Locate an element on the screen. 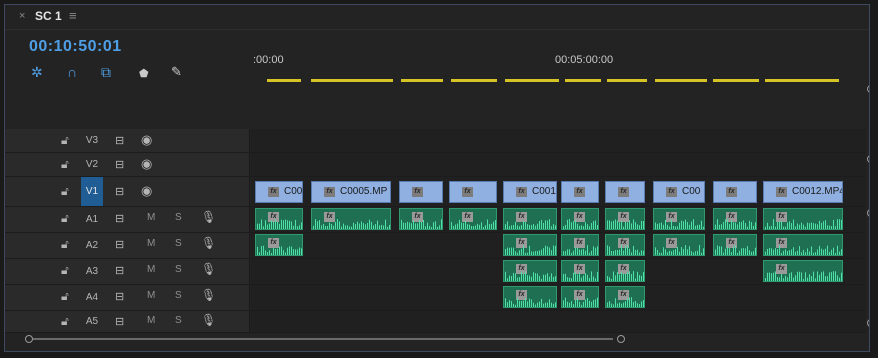 Image resolution: width=878 pixels, height=358 pixels. playhead-timecode: 00:10:50:01 is located at coordinates (75, 47).